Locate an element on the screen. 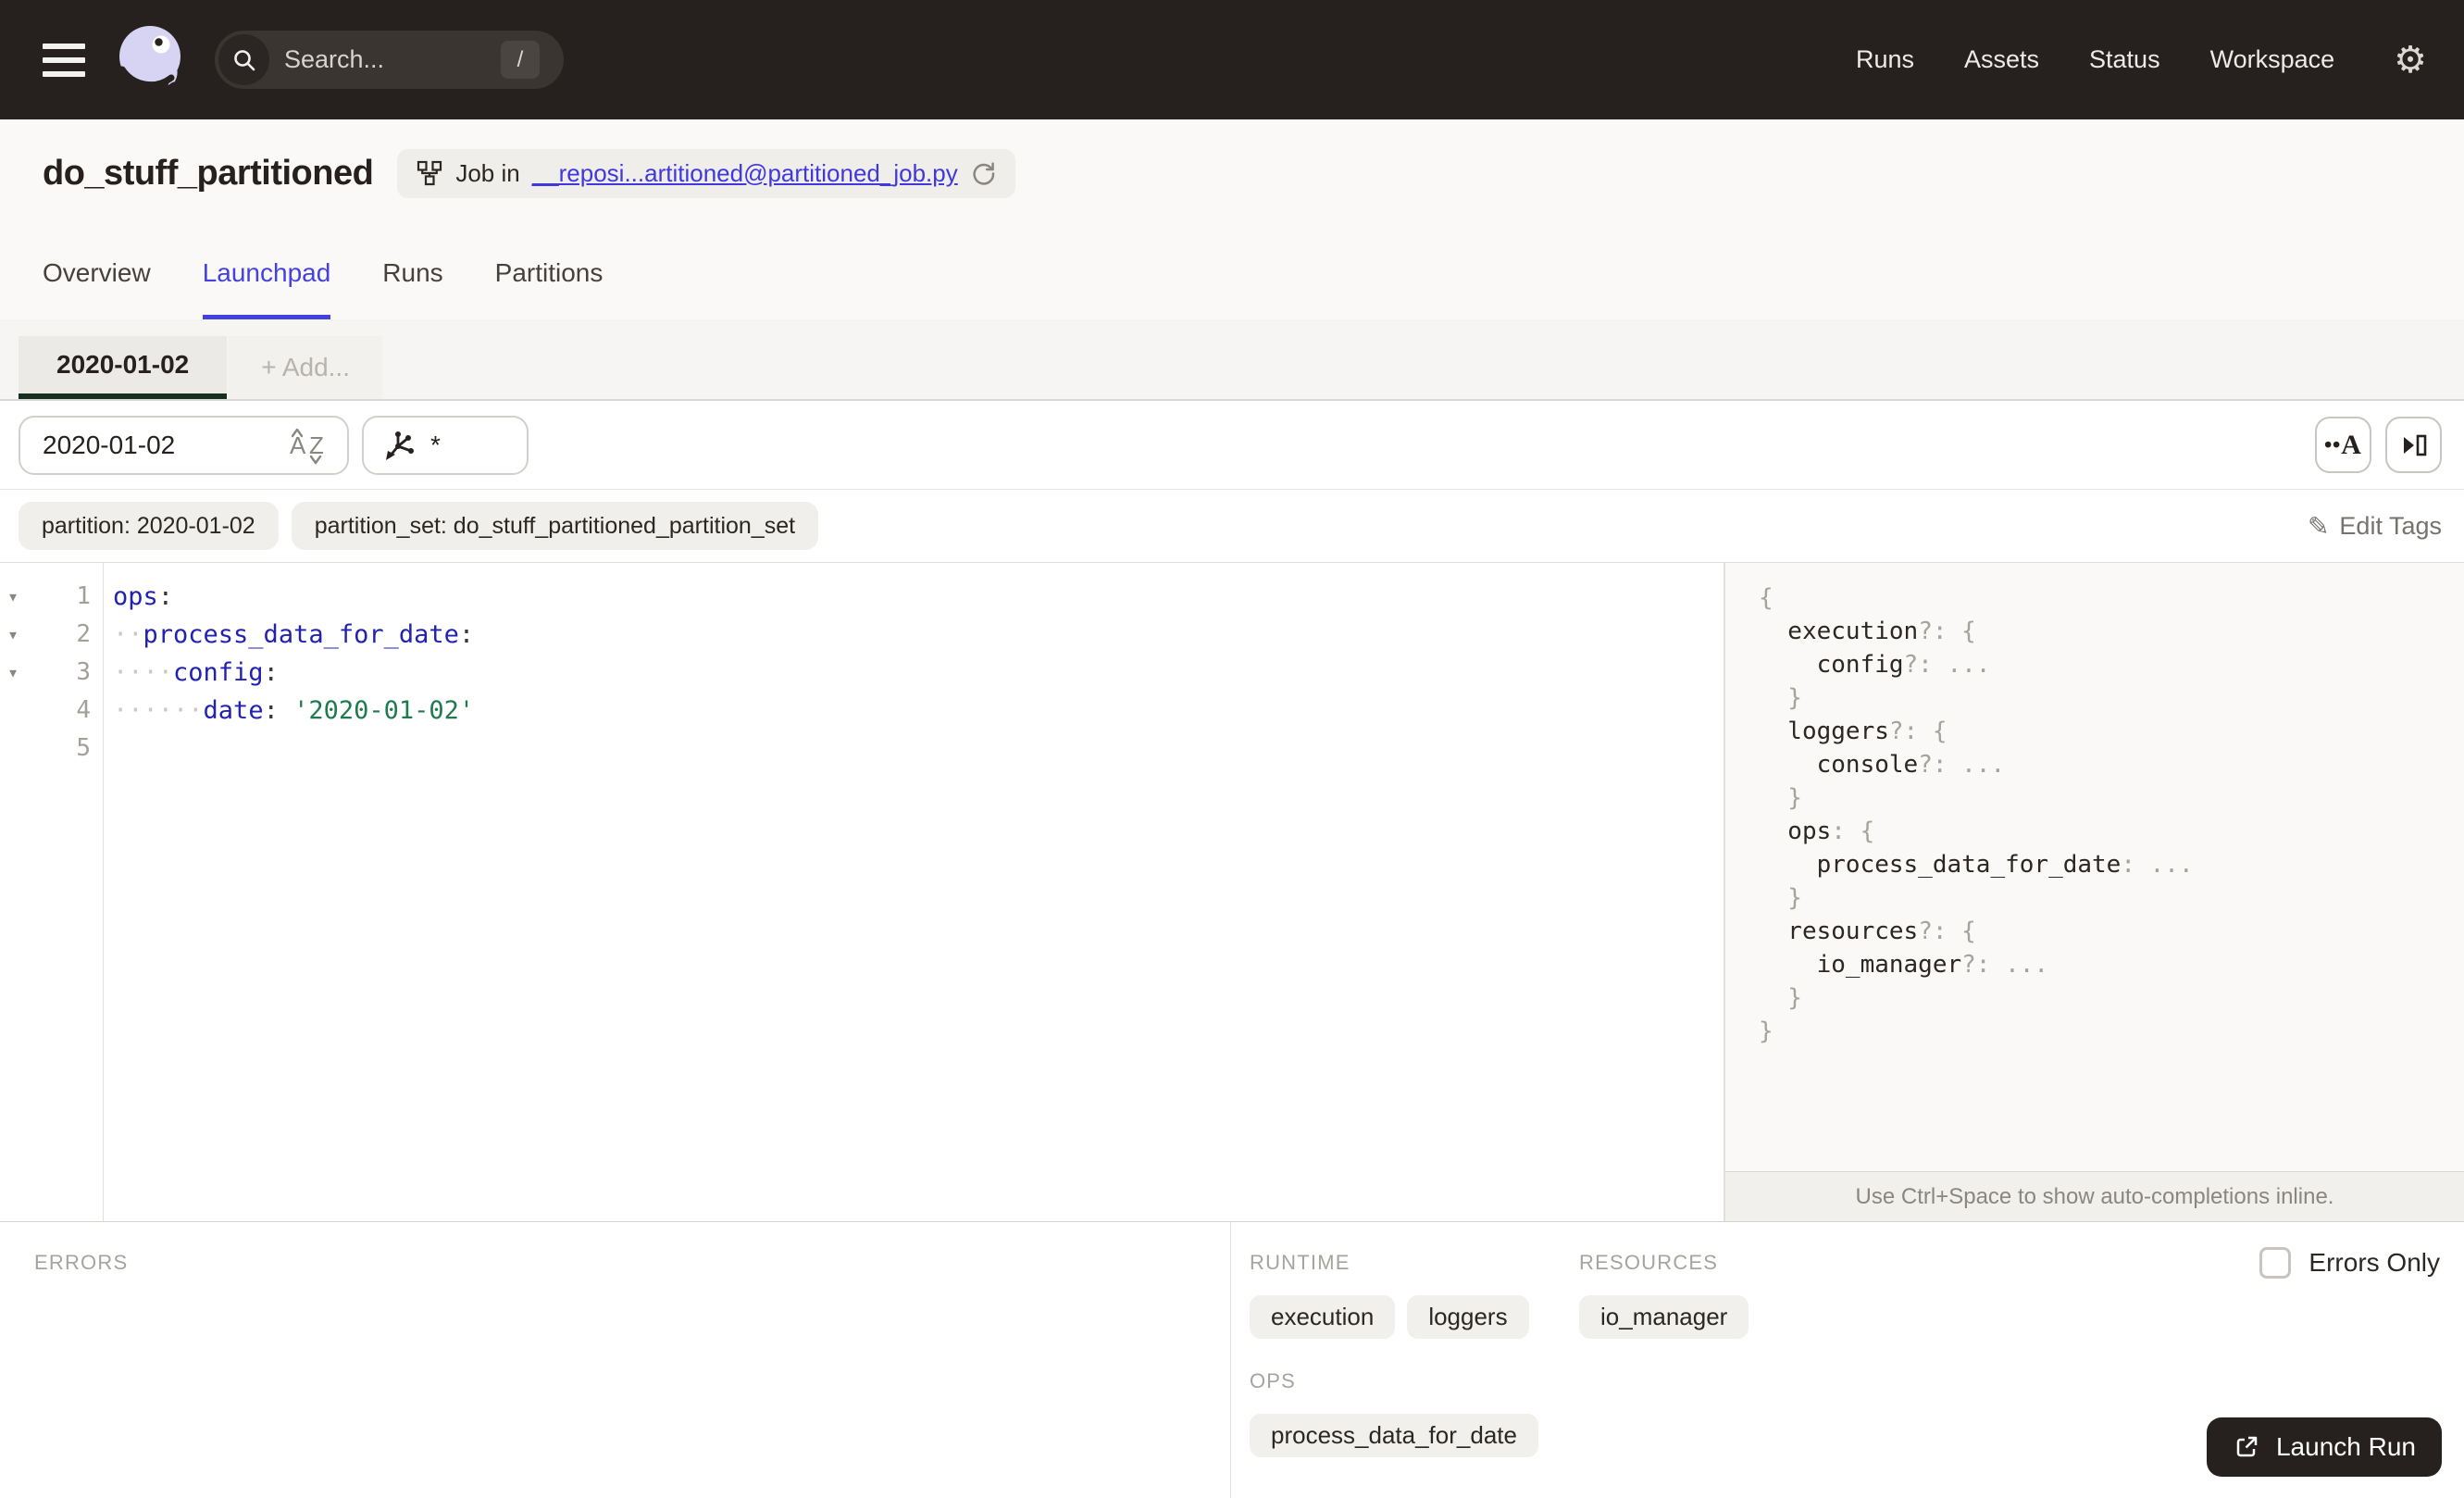  edit-tags-label: Edit Tags is located at coordinates (2390, 525).